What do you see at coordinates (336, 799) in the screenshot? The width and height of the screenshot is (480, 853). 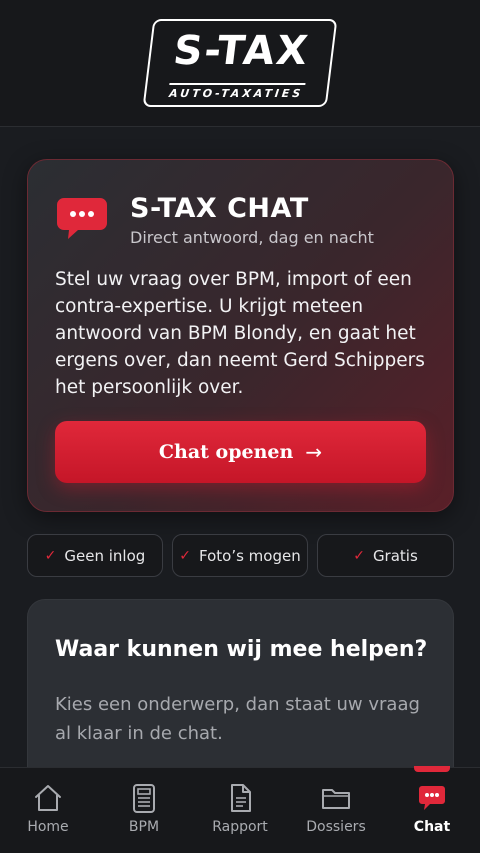 I see `folder-icon` at bounding box center [336, 799].